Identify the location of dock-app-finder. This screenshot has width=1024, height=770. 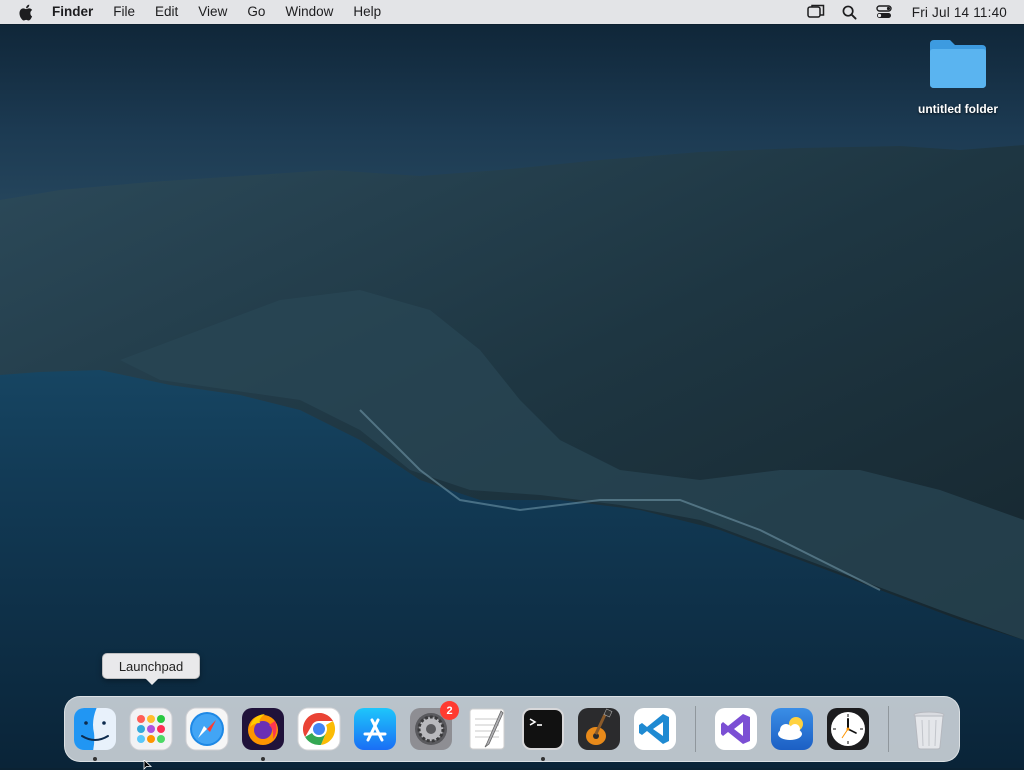
(95, 729).